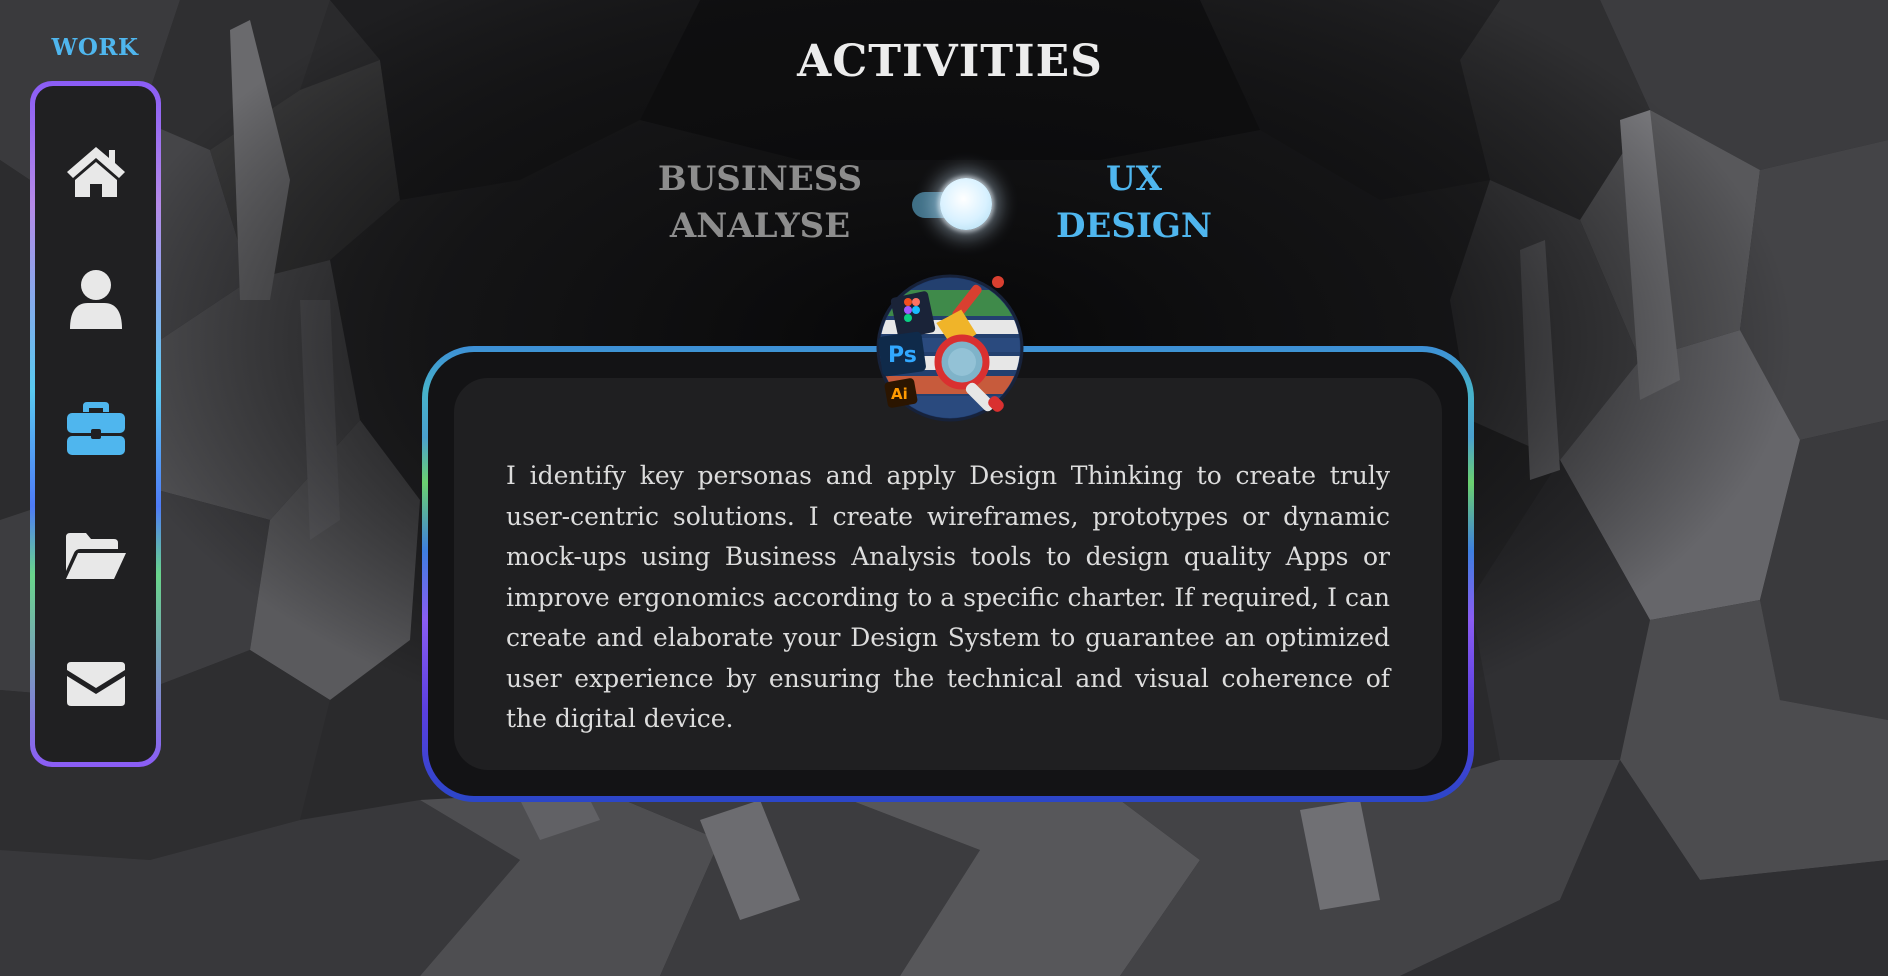 This screenshot has height=976, width=1888. I want to click on business-analyse-label-line1: BUSINESS, so click(760, 179).